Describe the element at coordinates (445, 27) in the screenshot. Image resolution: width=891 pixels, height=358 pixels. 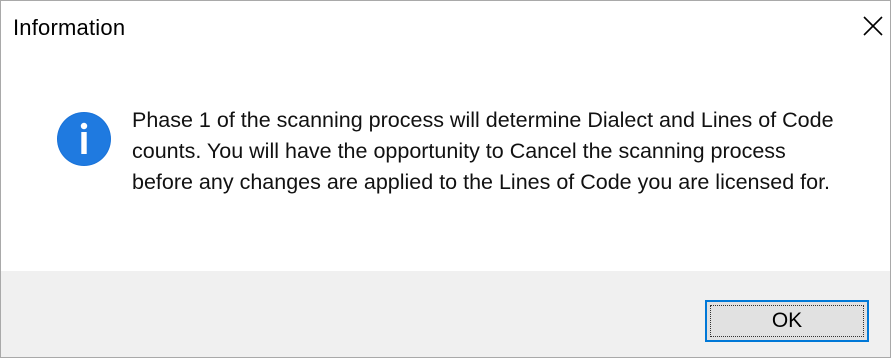
I see `title-bar: Information` at that location.